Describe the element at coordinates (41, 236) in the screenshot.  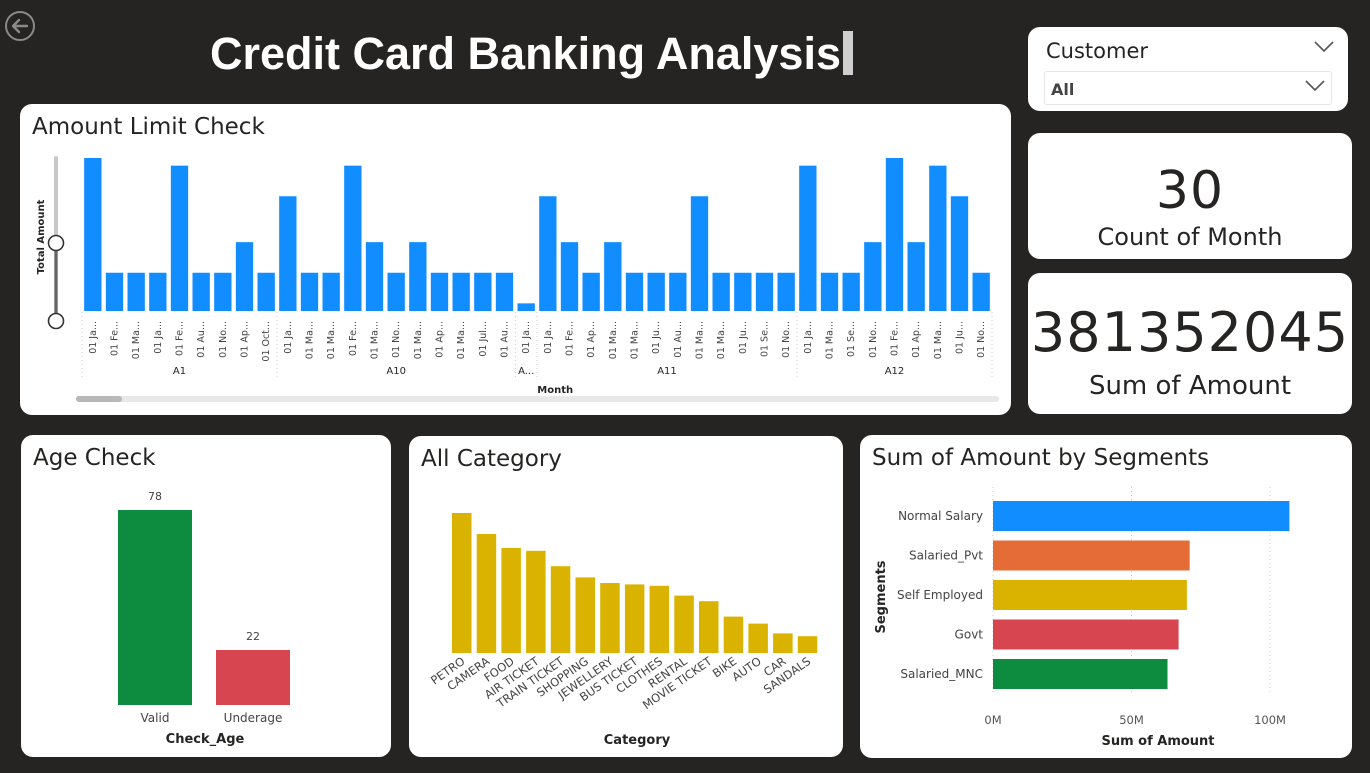
I see `y-axis-title: Total Amount` at that location.